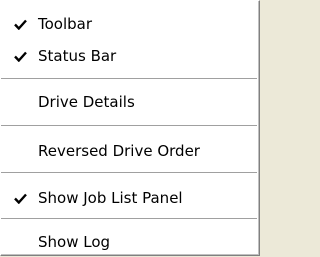 The width and height of the screenshot is (320, 257). I want to click on menu-item-show-log: Show Log, so click(129, 242).